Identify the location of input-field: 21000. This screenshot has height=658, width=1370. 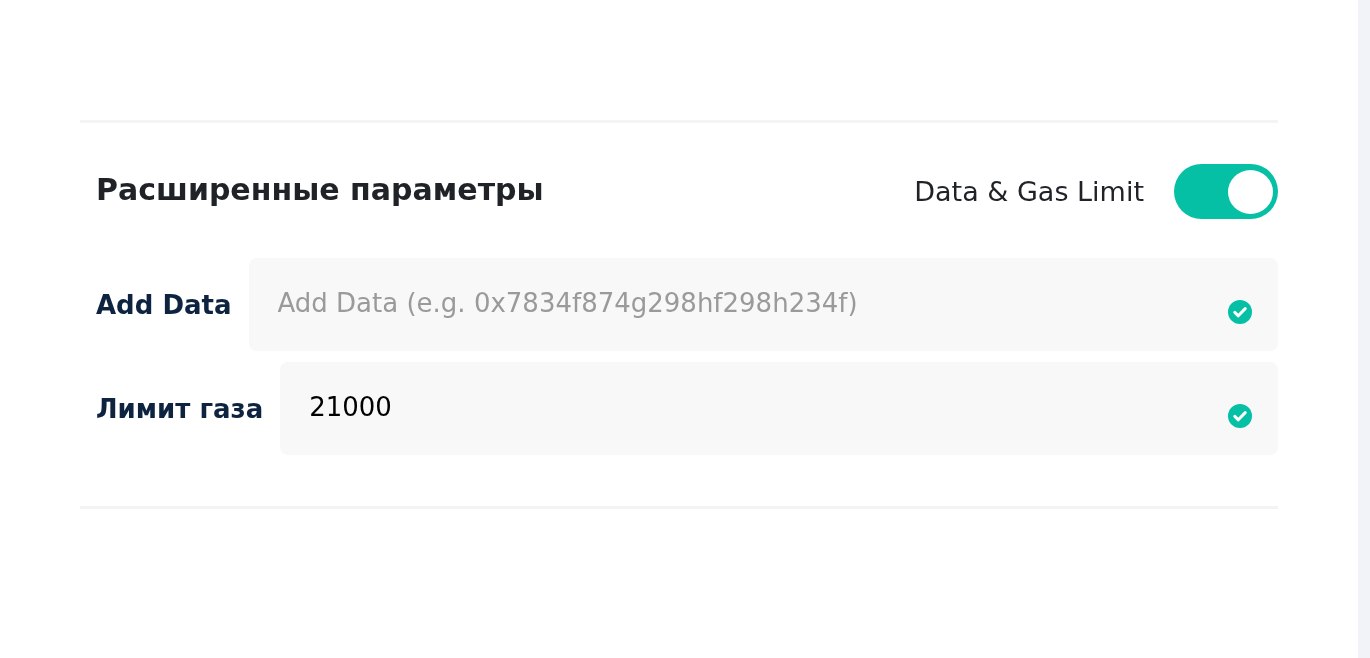
(779, 408).